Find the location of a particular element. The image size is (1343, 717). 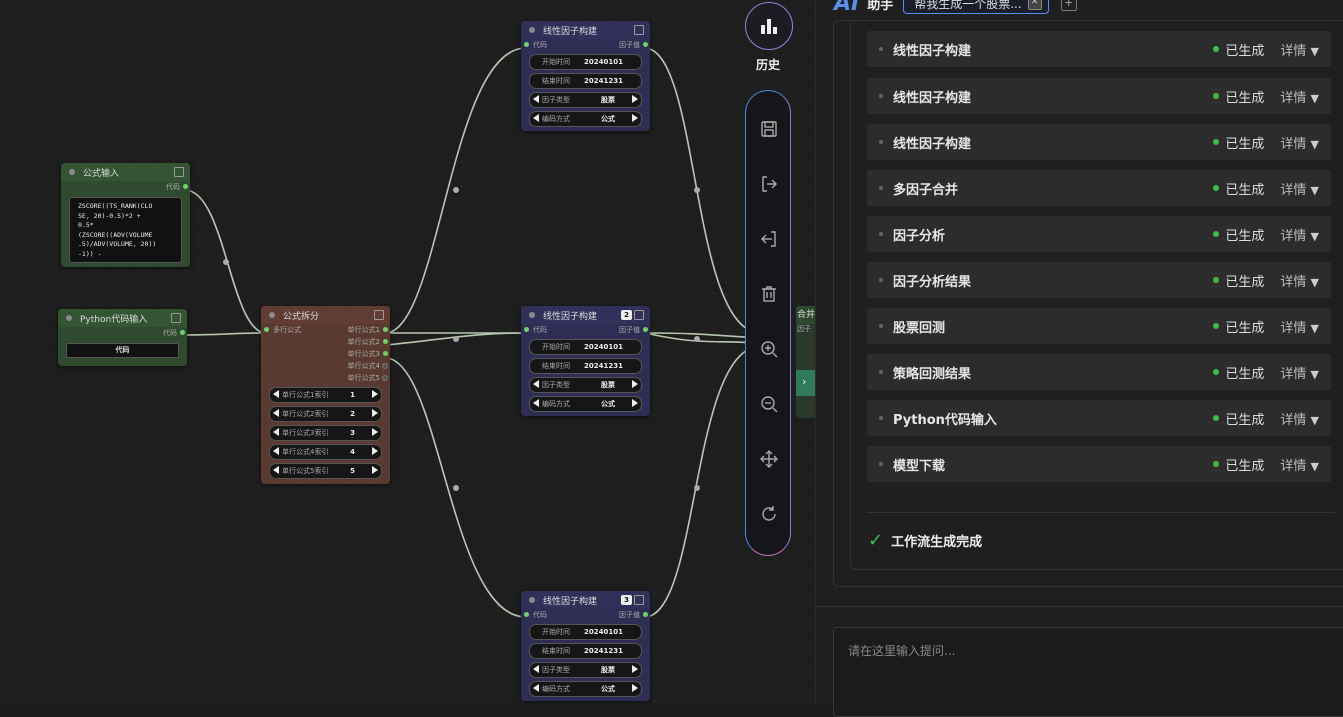

merge-node-partial: 合并 因子 › is located at coordinates (805, 362).